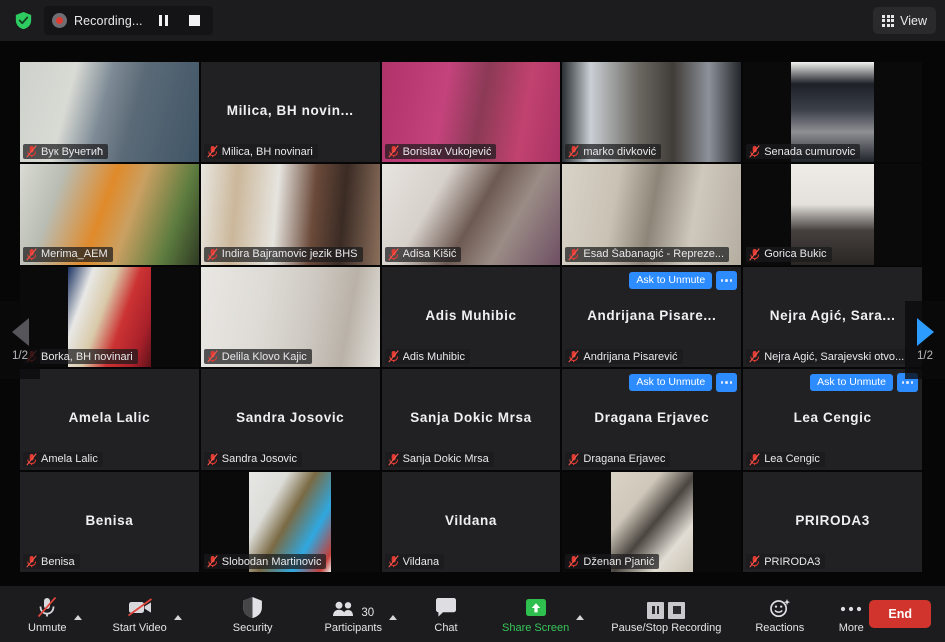 This screenshot has width=945, height=642. I want to click on participant-tile: Lea Cengic Ask to Unmute Lea Cengic, so click(832, 419).